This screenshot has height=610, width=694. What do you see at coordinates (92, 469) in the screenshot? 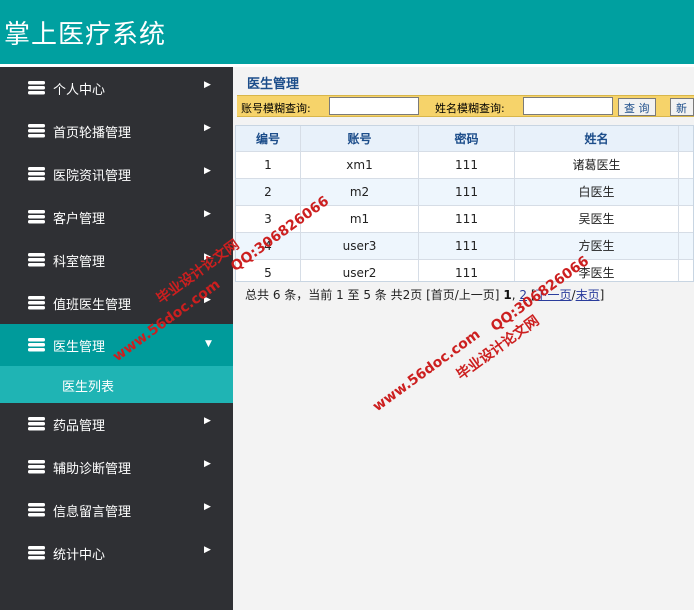
I see `sidebar-item-label: 辅助诊断管理` at bounding box center [92, 469].